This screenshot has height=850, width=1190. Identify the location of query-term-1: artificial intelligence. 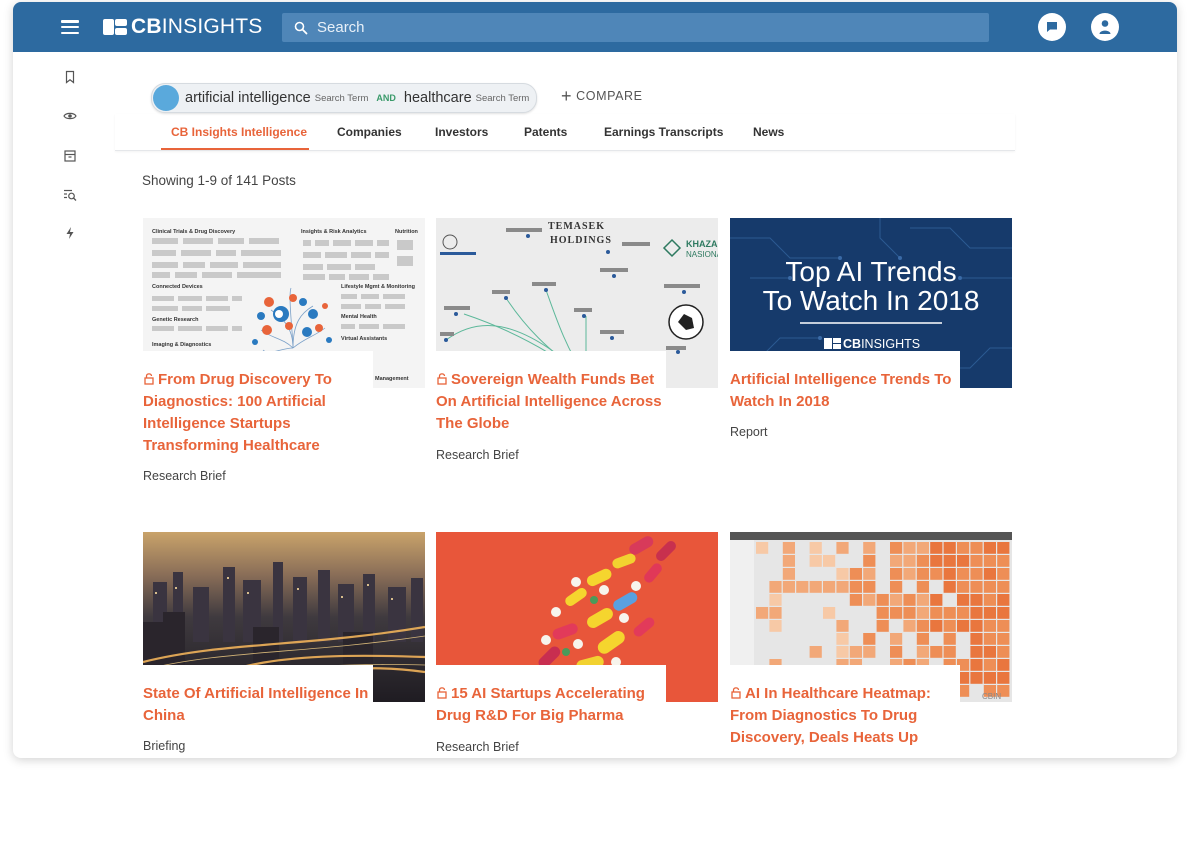
(248, 98).